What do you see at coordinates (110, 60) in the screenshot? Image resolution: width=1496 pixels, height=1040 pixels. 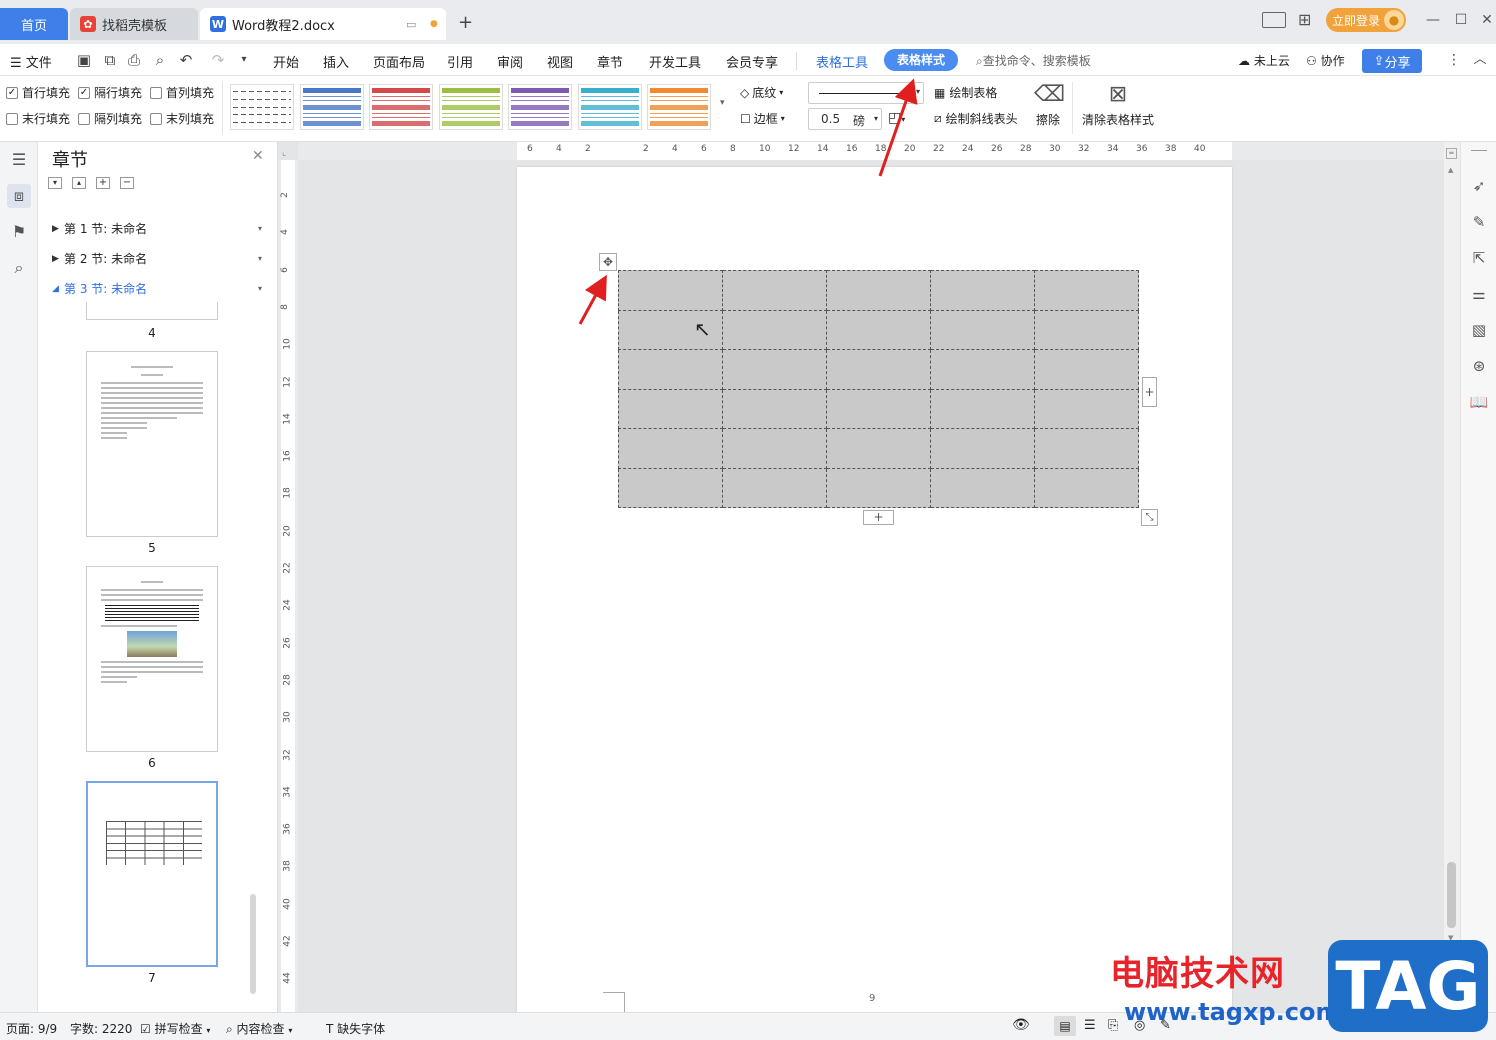 I see `export-icon: ⧉` at bounding box center [110, 60].